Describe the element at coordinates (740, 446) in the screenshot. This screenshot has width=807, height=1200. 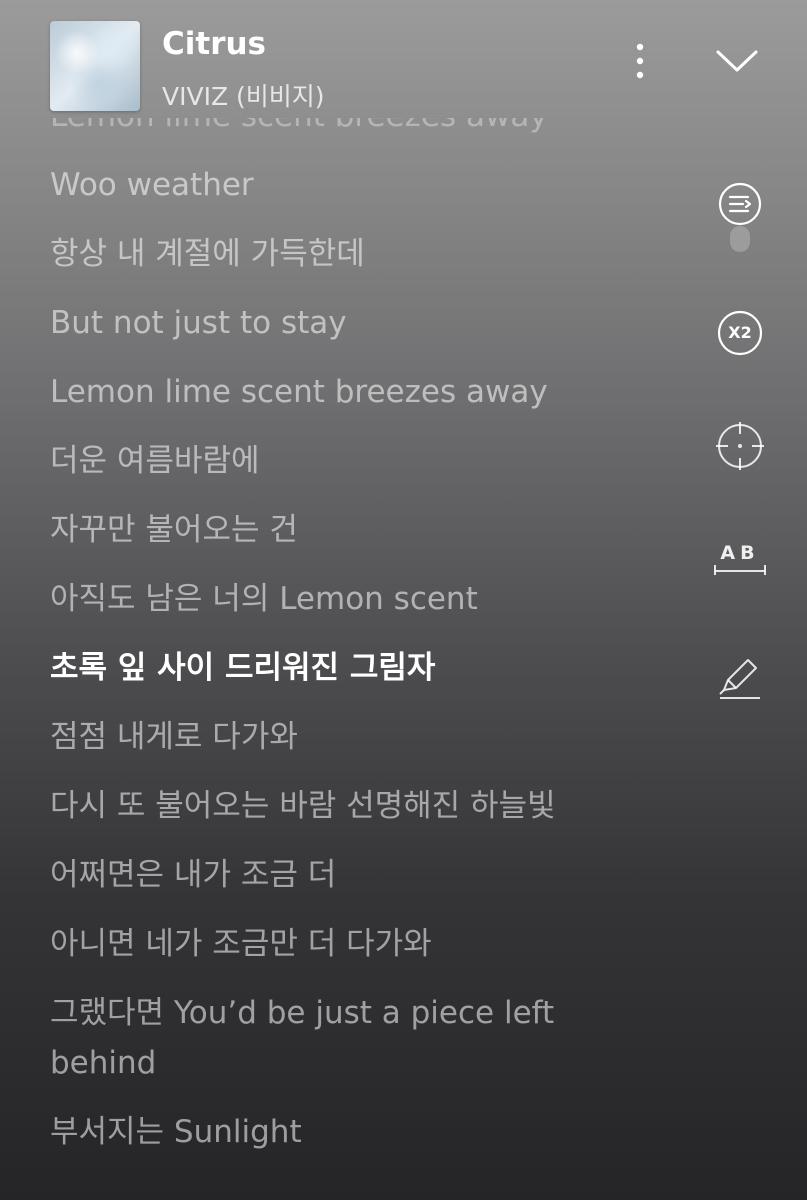
I see `crosshair-icon` at that location.